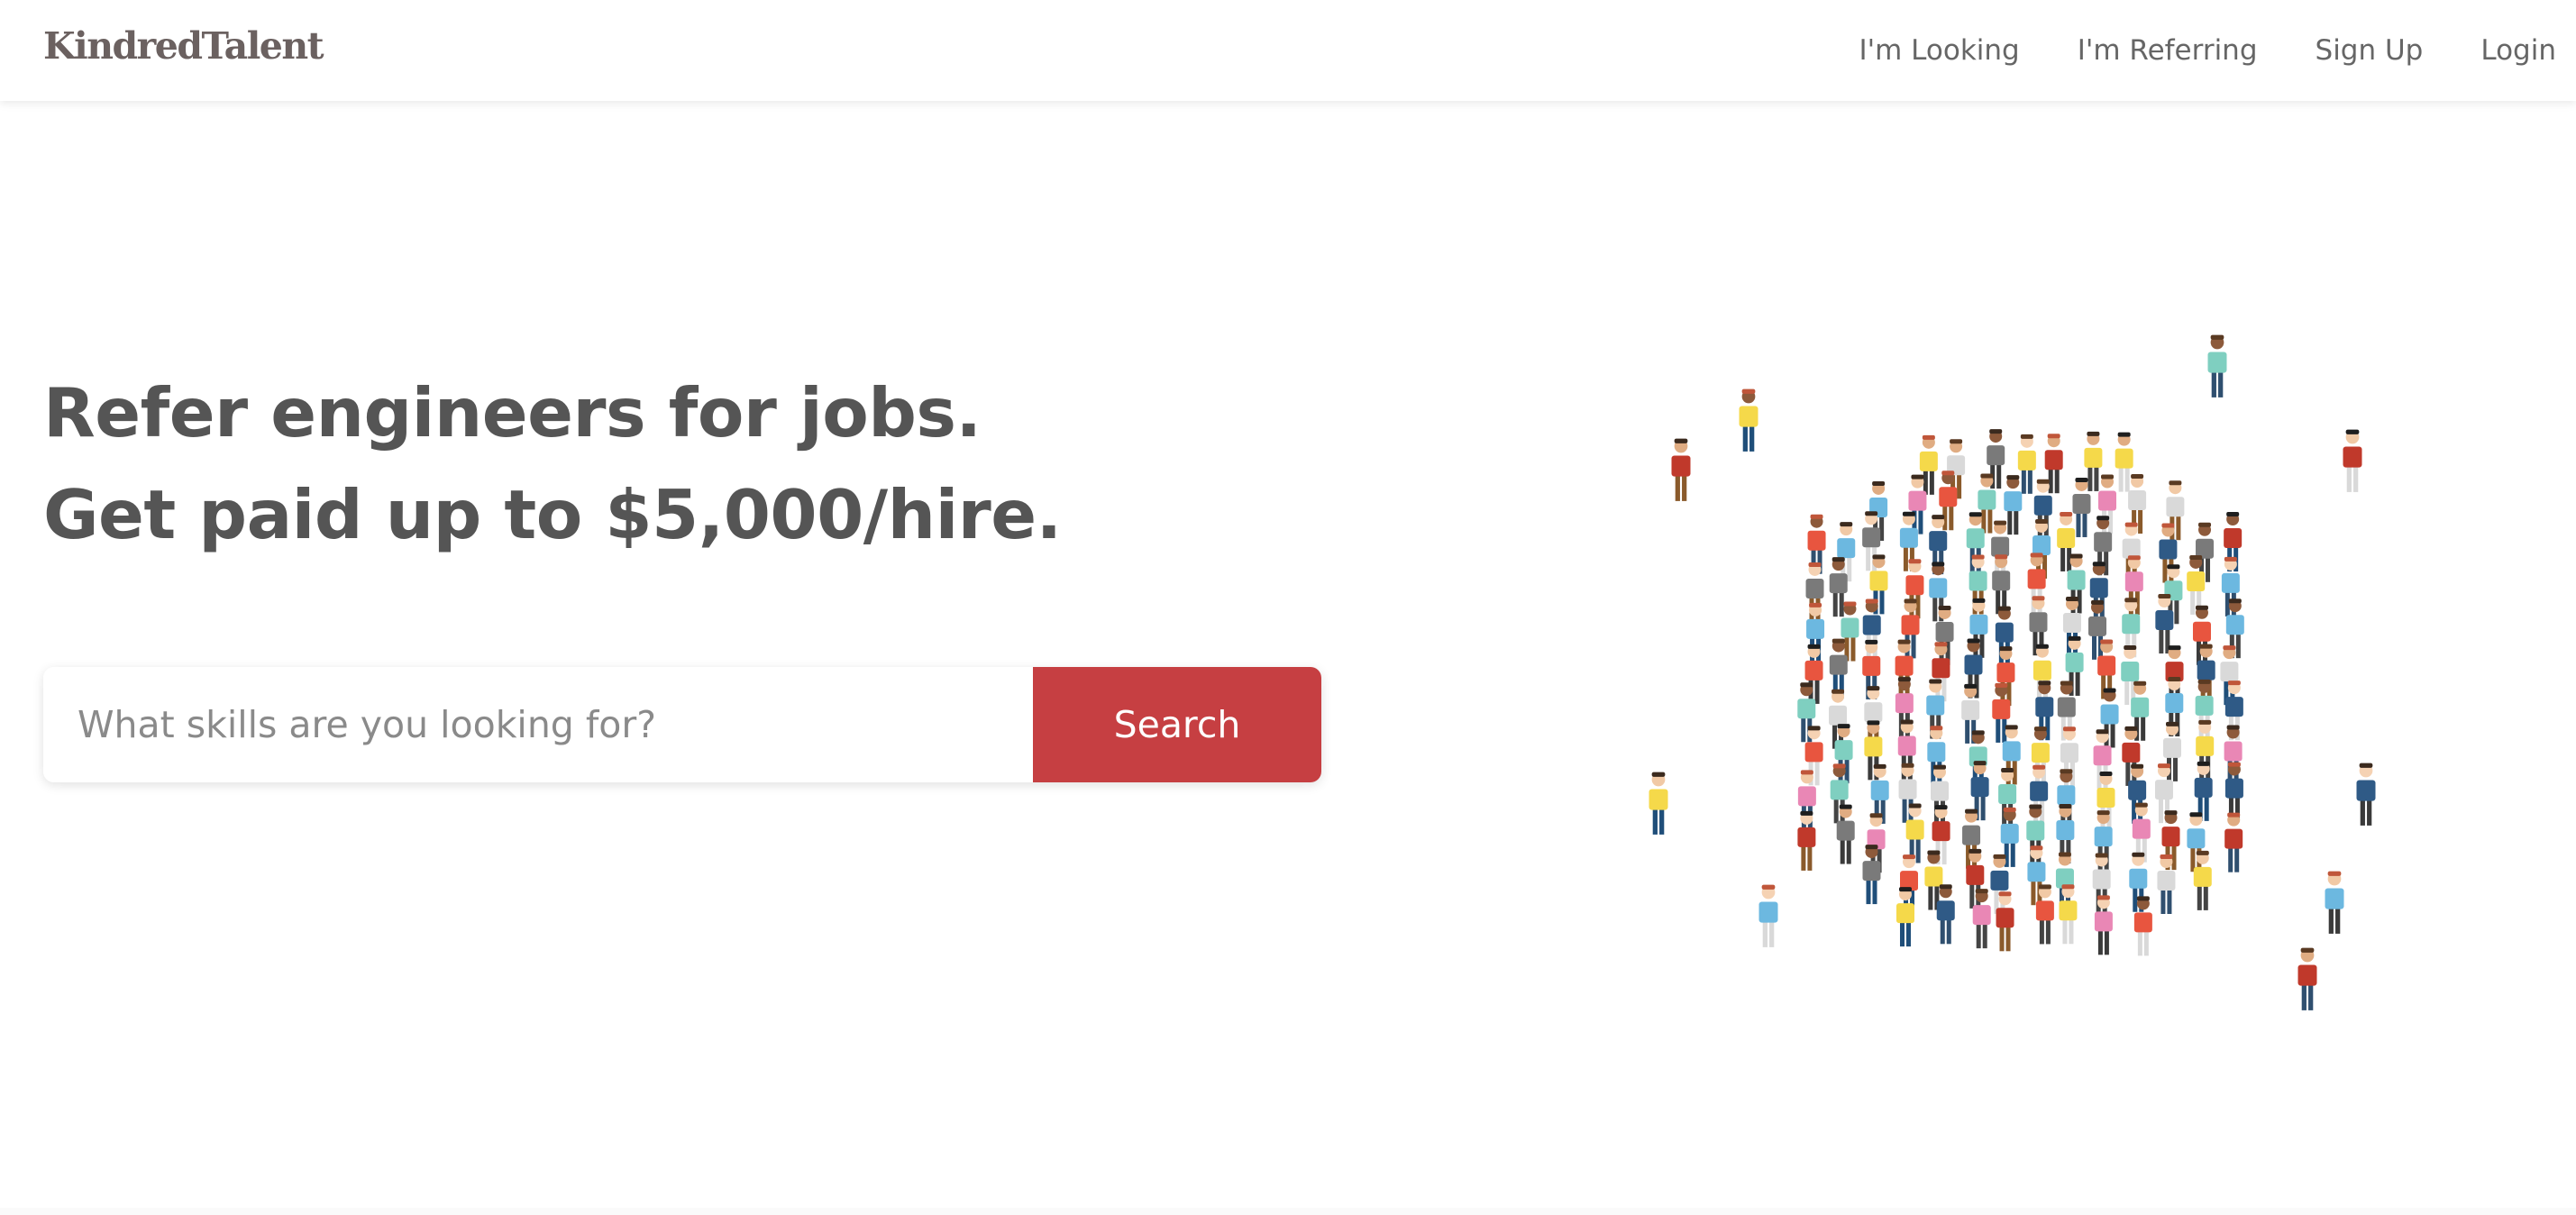 This screenshot has height=1215, width=2576. Describe the element at coordinates (183, 46) in the screenshot. I see `brand-logo: KindredTalent` at that location.